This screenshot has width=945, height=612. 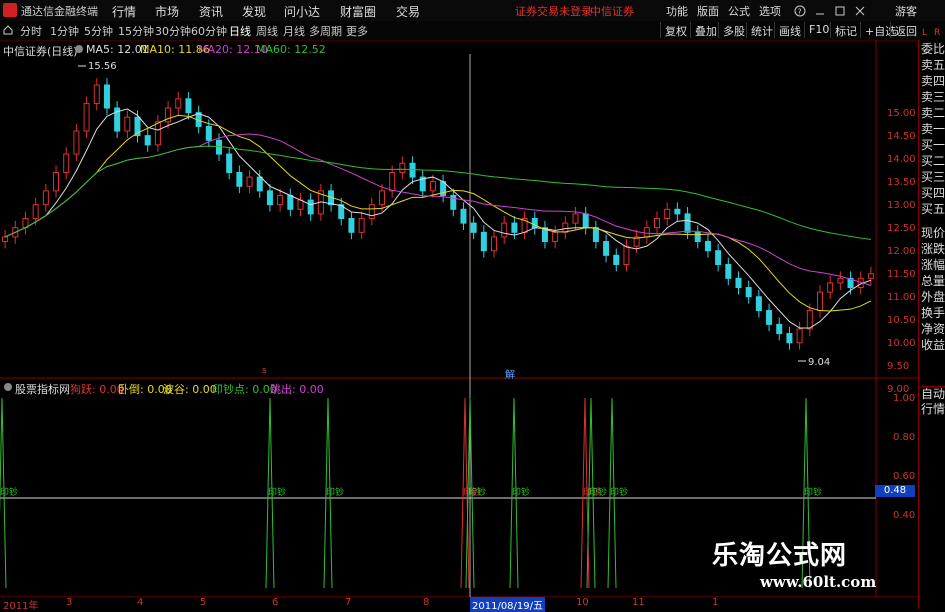 I want to click on maximize-icon, so click(x=840, y=11).